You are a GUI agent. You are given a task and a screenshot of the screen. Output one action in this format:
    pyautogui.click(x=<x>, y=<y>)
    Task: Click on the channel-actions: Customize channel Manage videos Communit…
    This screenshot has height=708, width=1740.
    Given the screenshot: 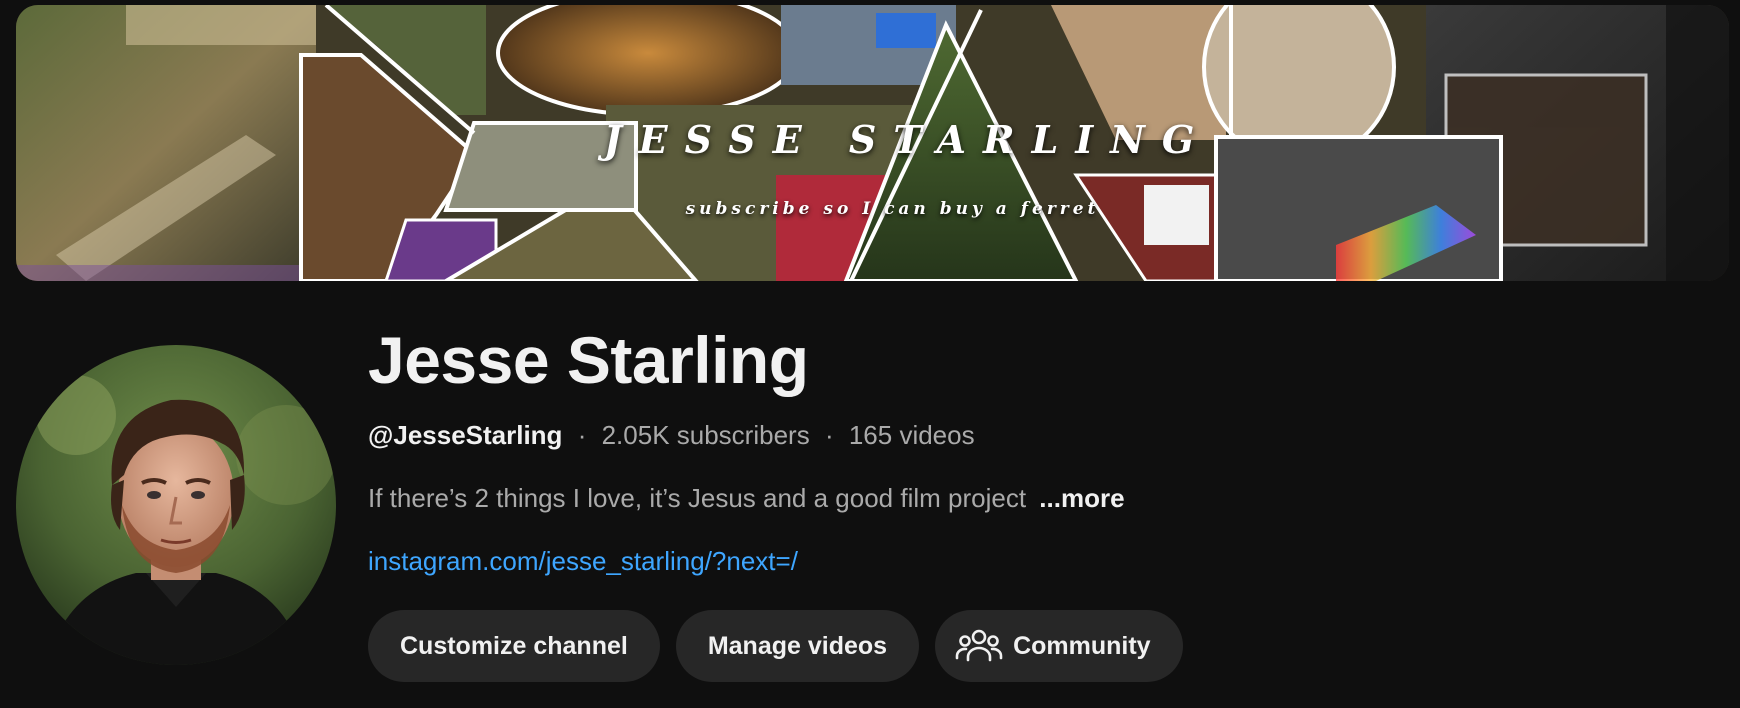 What is the action you would take?
    pyautogui.click(x=775, y=646)
    